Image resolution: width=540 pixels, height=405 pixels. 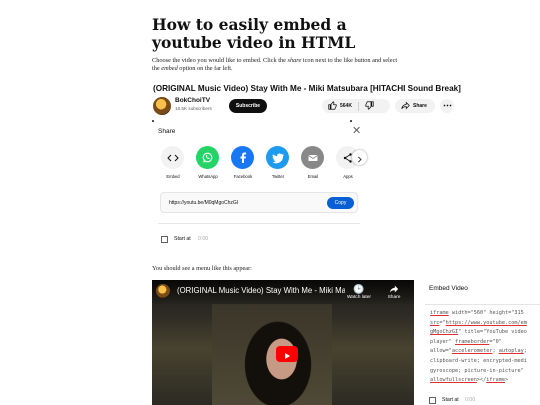 What do you see at coordinates (346, 106) in the screenshot?
I see `like-count: 564K` at bounding box center [346, 106].